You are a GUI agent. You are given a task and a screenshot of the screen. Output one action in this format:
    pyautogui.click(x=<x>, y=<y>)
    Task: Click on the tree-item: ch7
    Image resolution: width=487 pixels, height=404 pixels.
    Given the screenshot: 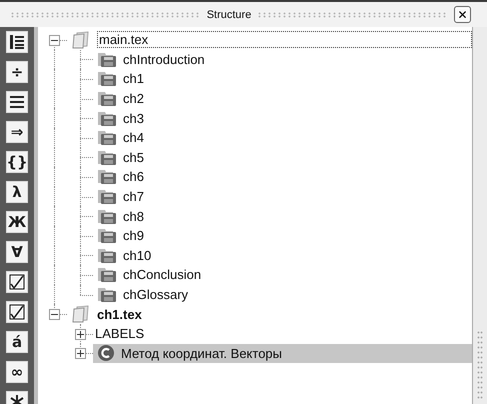 What is the action you would take?
    pyautogui.click(x=282, y=196)
    